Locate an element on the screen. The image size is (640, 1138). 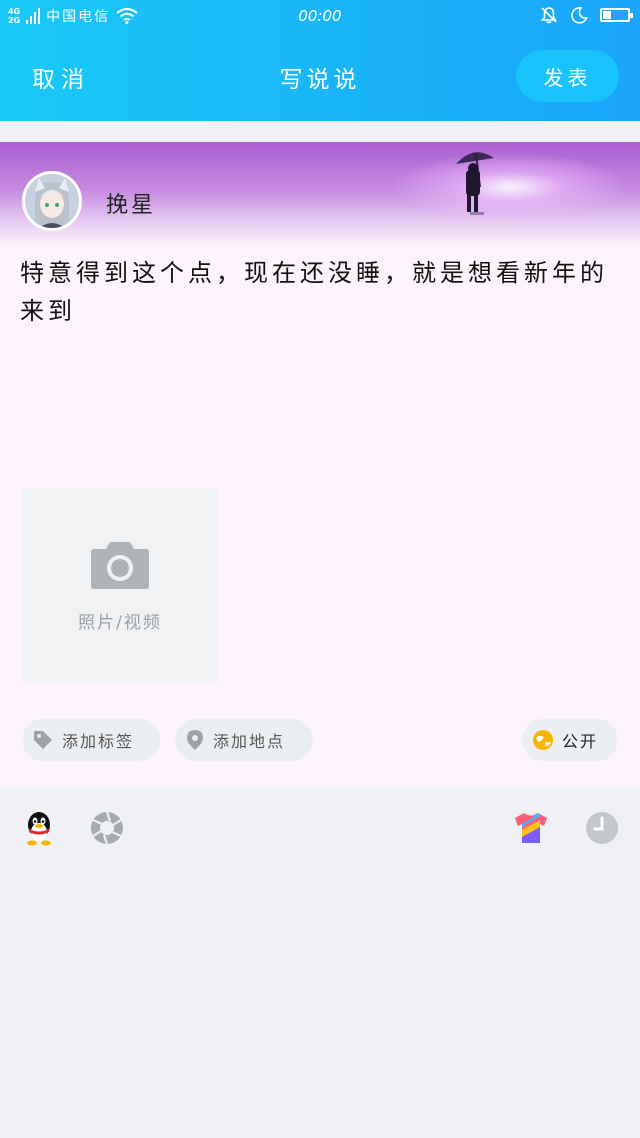
status-bar: 4G 2G 中国电信 00:00 is located at coordinates (320, 16).